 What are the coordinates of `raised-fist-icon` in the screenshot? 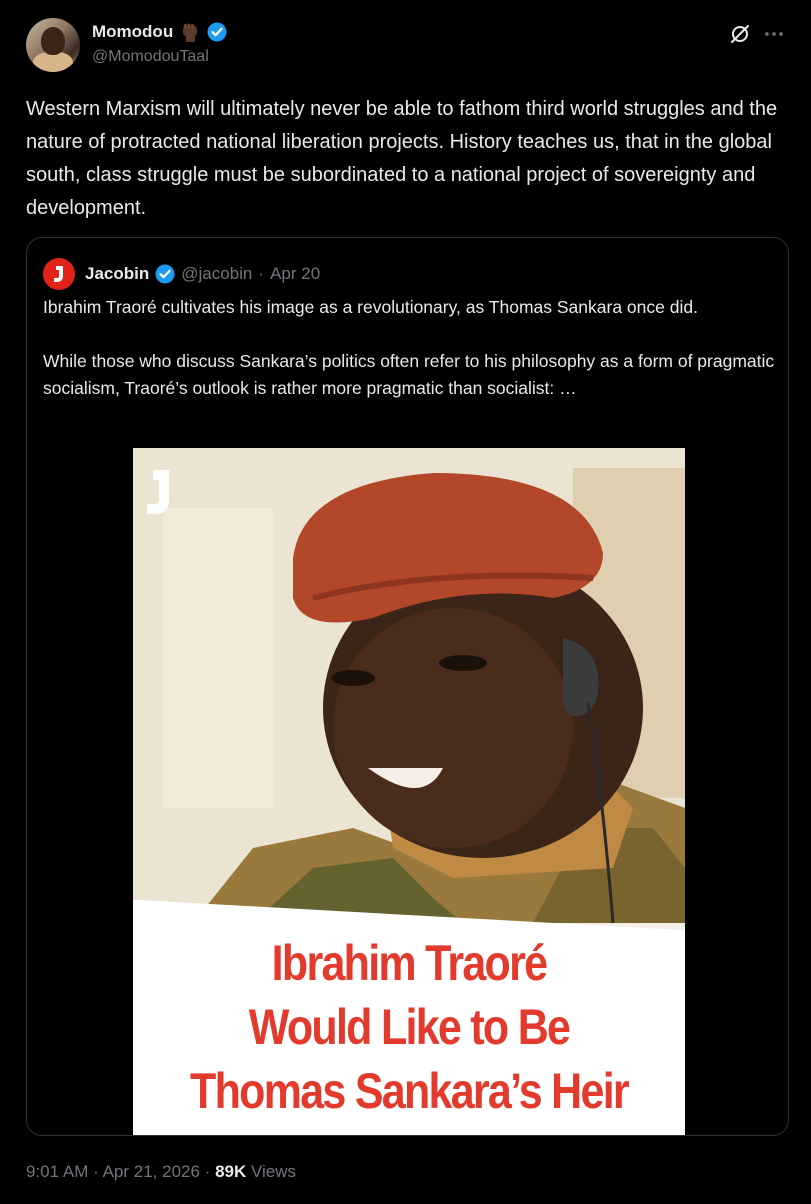 It's located at (190, 32).